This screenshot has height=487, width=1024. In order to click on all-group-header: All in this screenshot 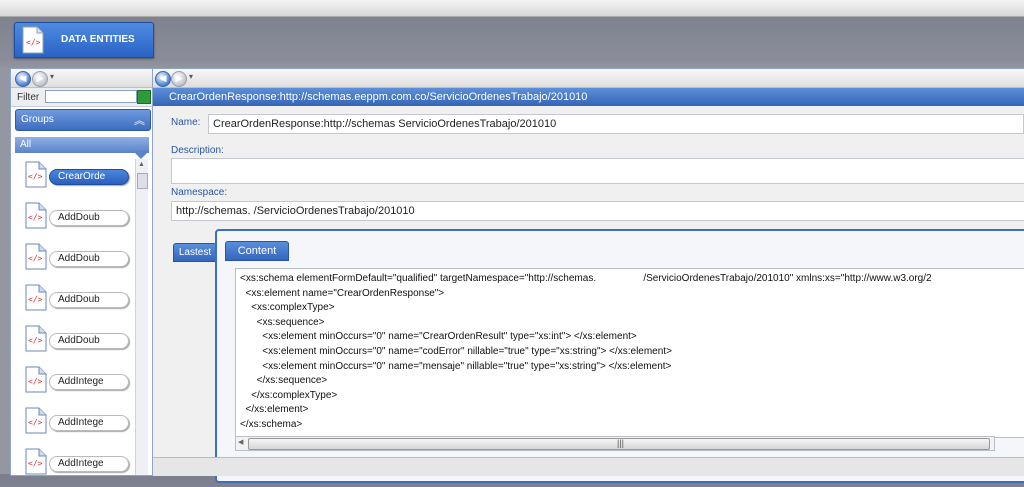, I will do `click(82, 148)`.